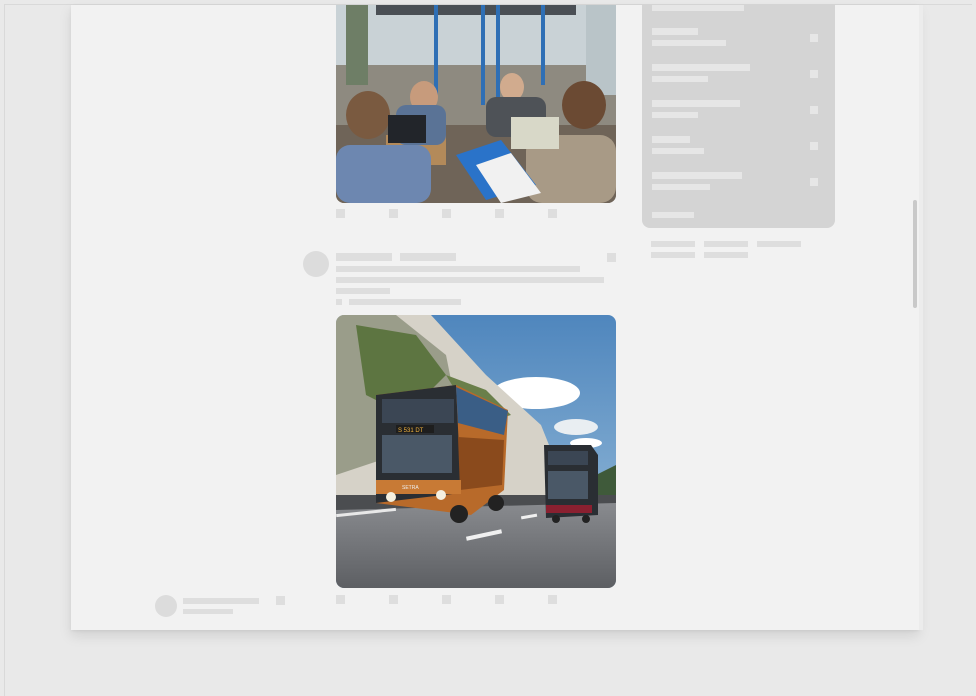 This screenshot has height=696, width=976. I want to click on bus-interior-photo, so click(476, 104).